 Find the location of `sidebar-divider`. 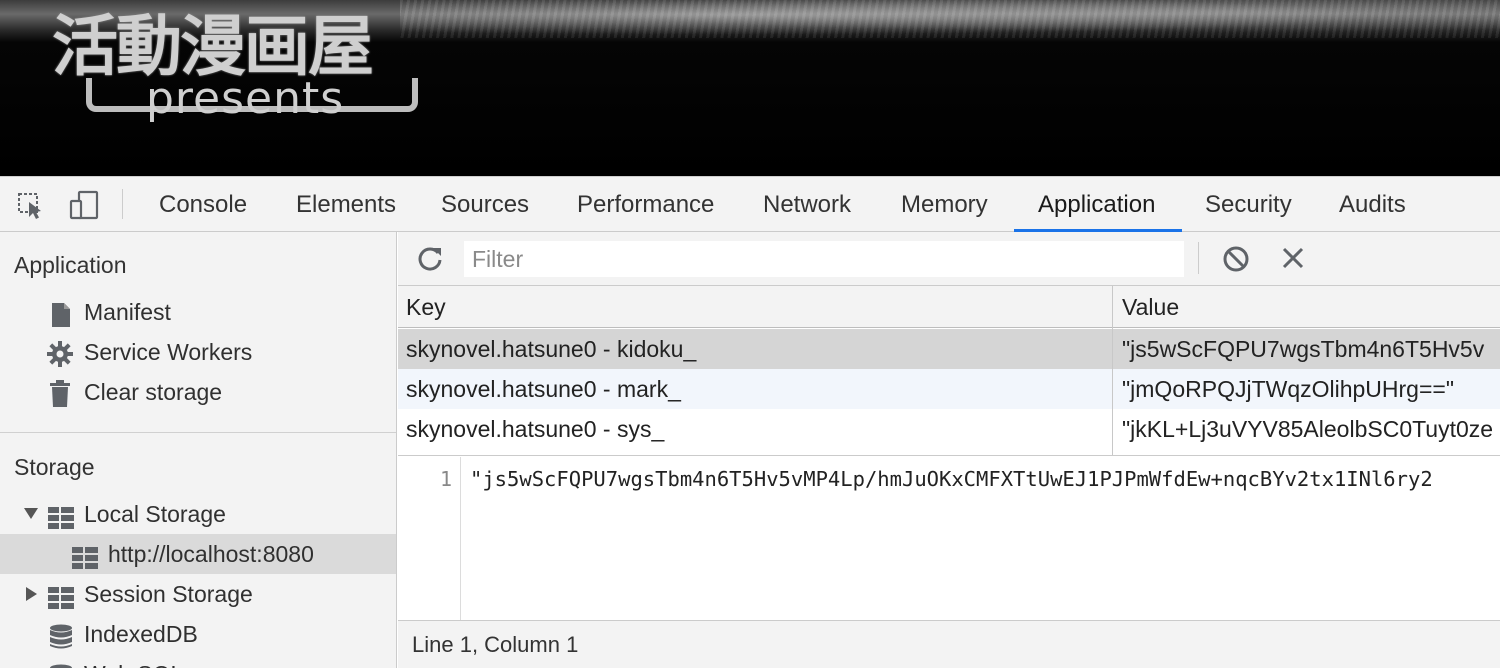

sidebar-divider is located at coordinates (198, 432).